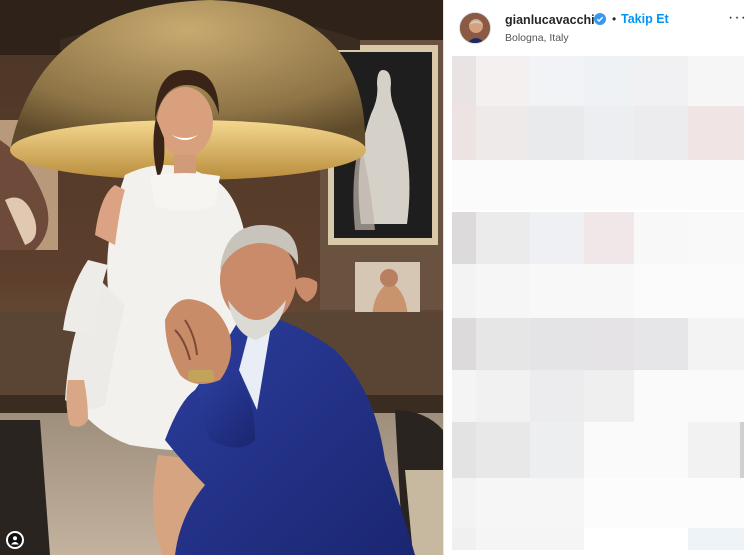 The height and width of the screenshot is (555, 755). I want to click on username: gianlucavacchi, so click(550, 20).